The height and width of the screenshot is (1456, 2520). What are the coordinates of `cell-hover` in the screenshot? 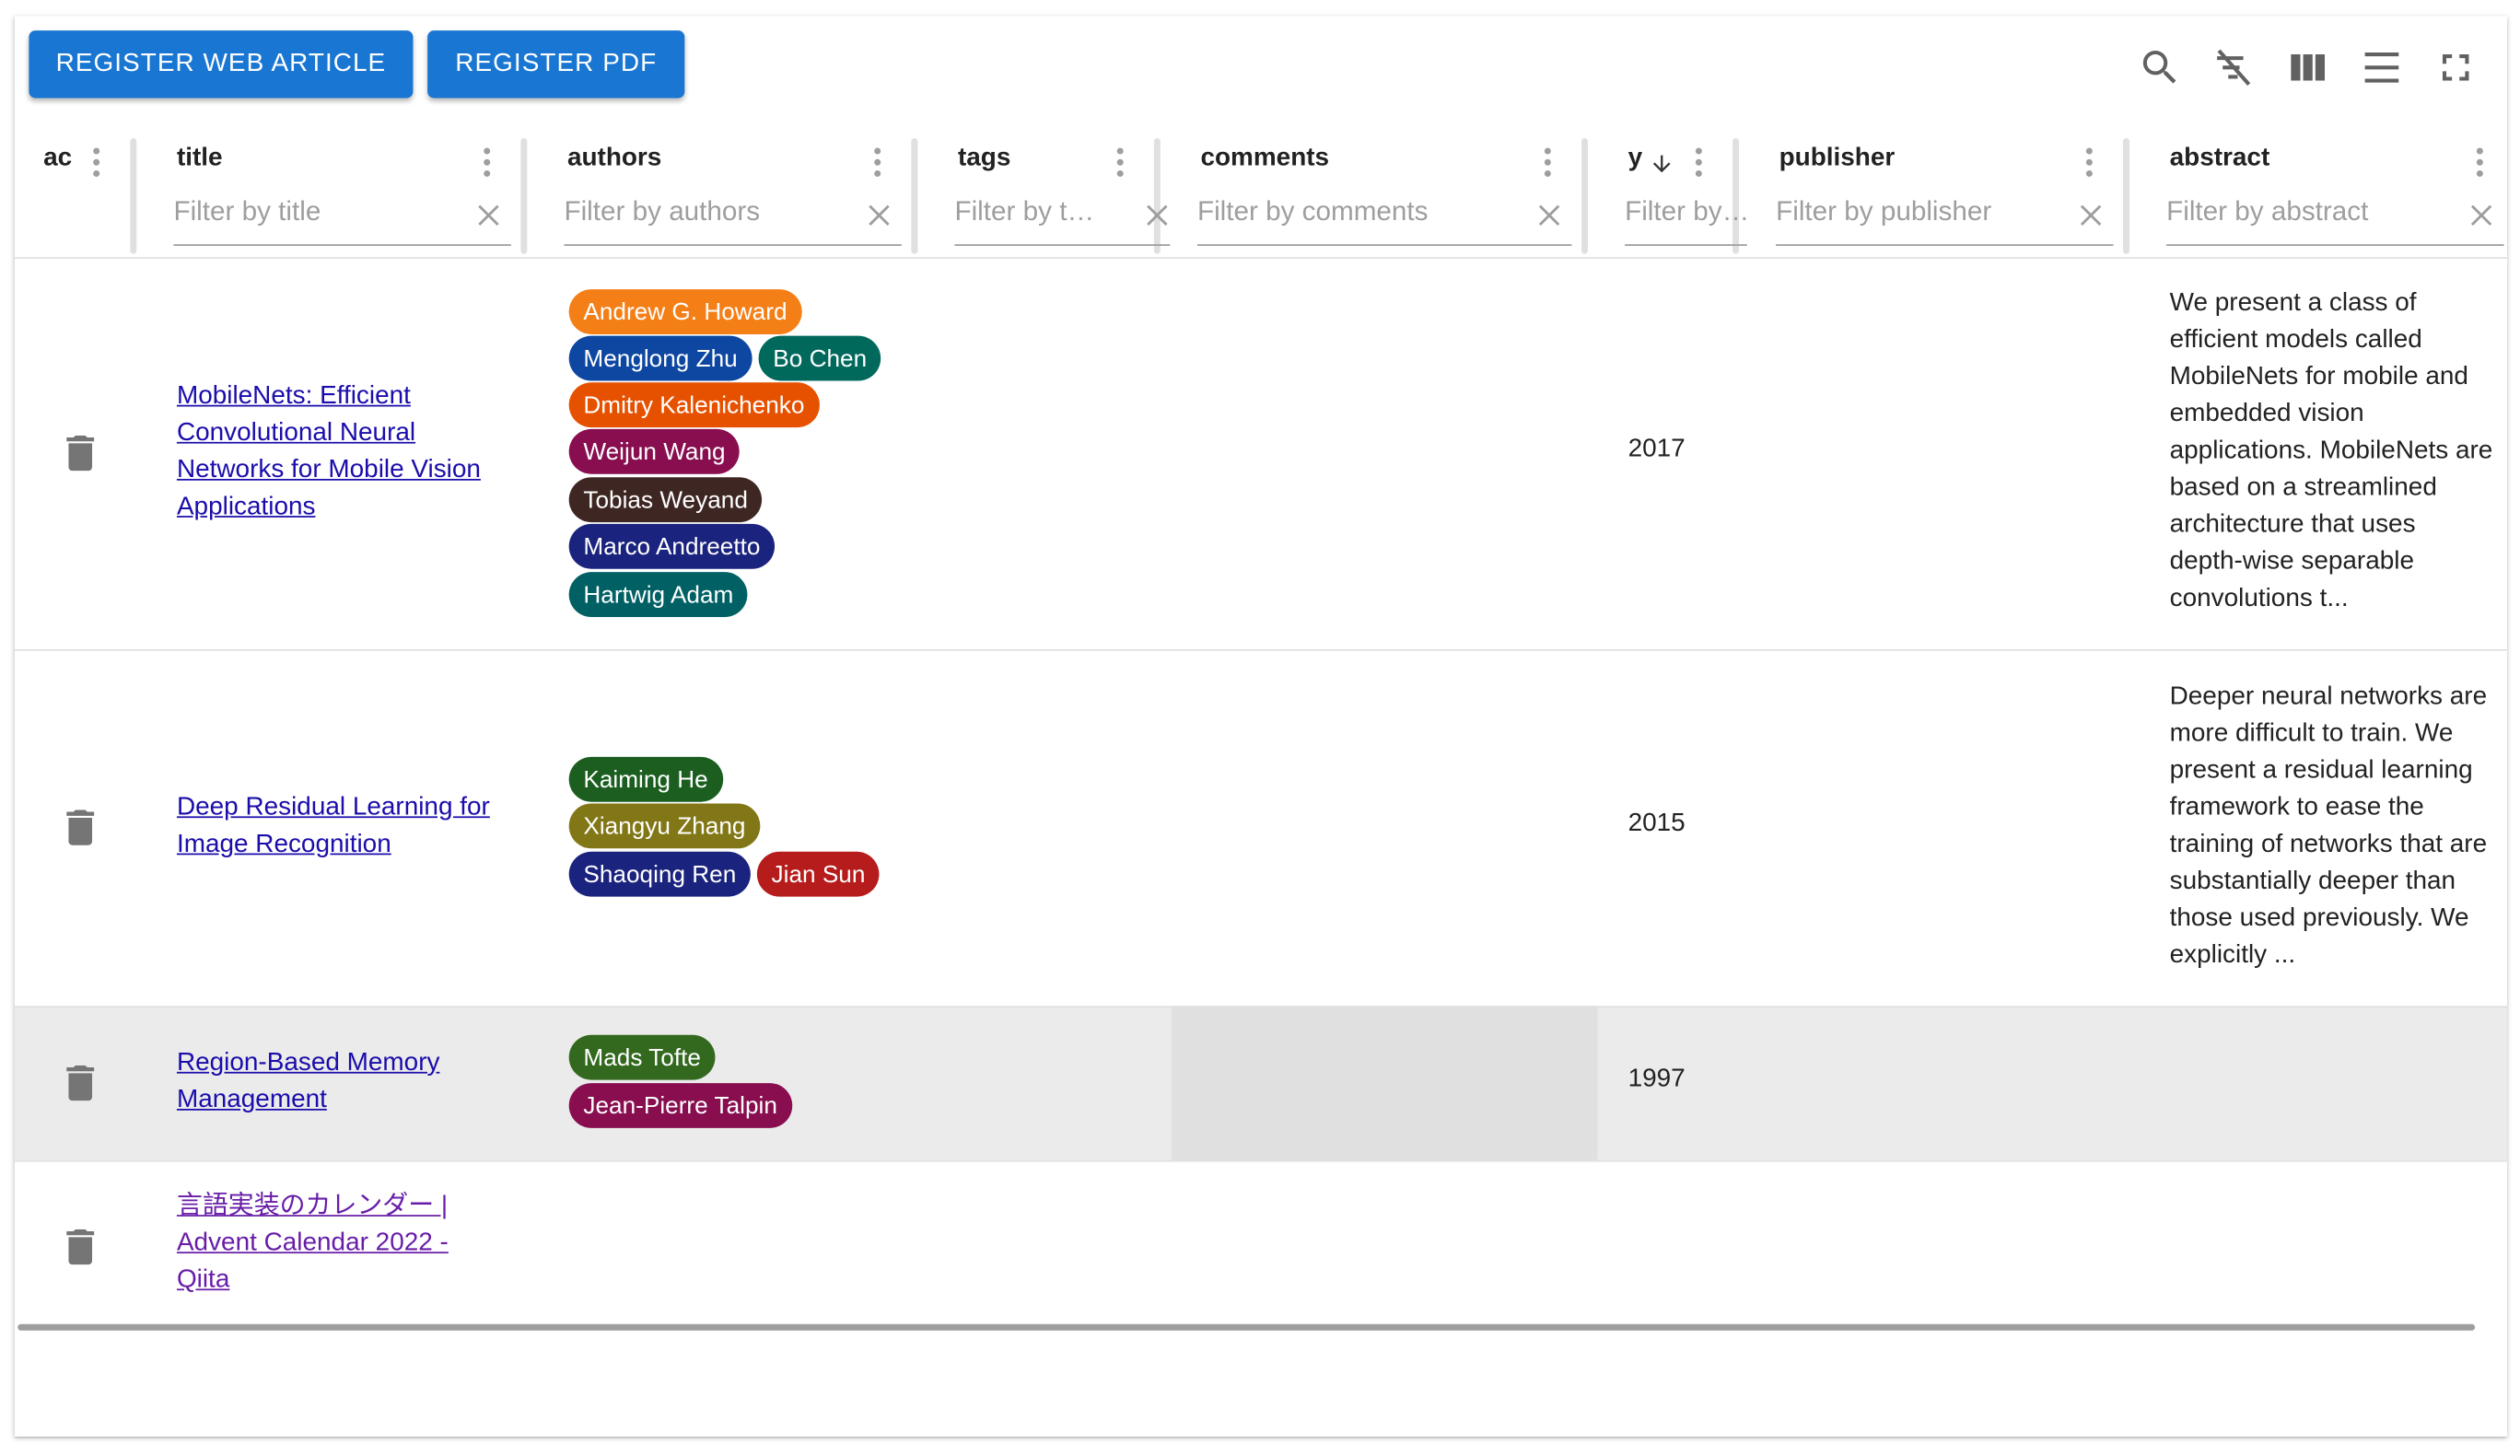 It's located at (1385, 1083).